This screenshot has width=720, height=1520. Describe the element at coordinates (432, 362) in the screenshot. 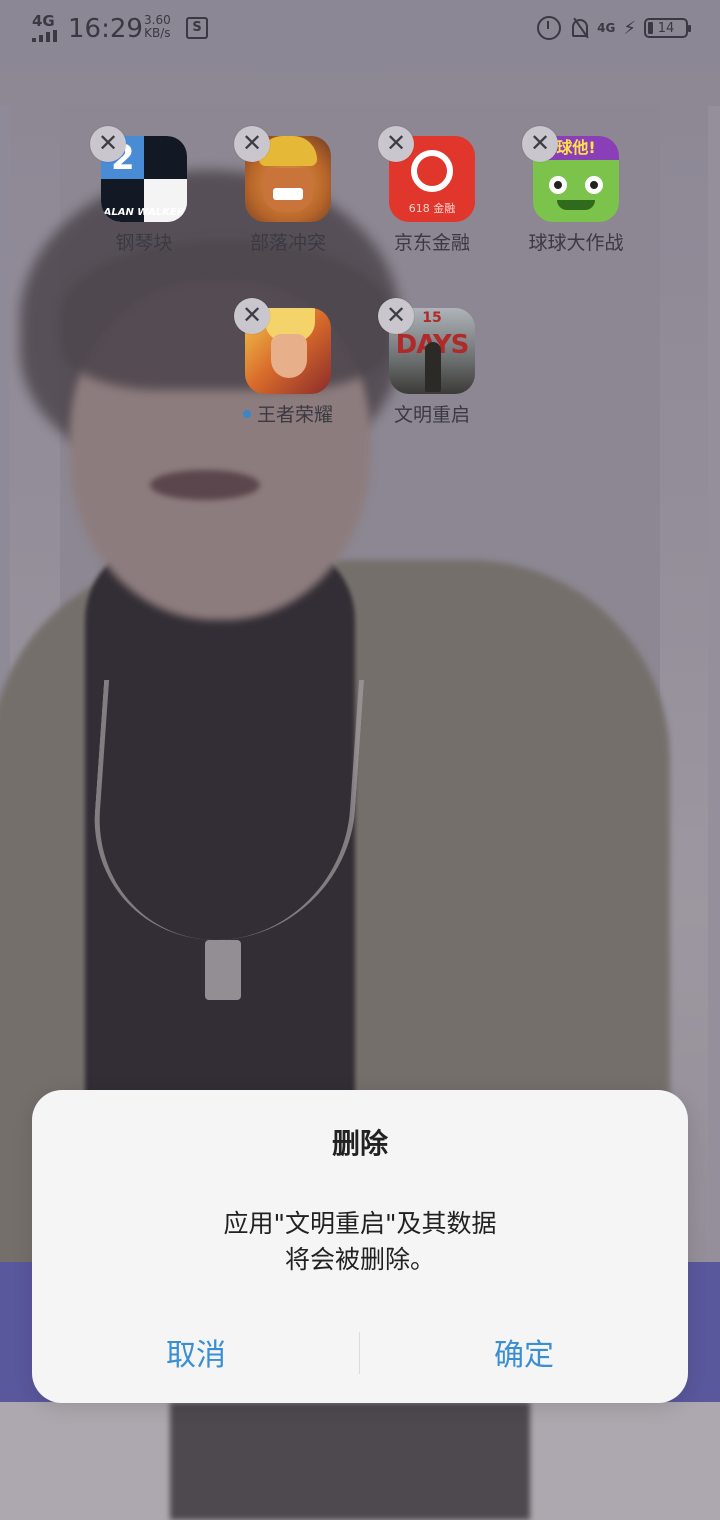

I see `app-last-day-rules: ✕ 15 DAYS 文明重启` at that location.